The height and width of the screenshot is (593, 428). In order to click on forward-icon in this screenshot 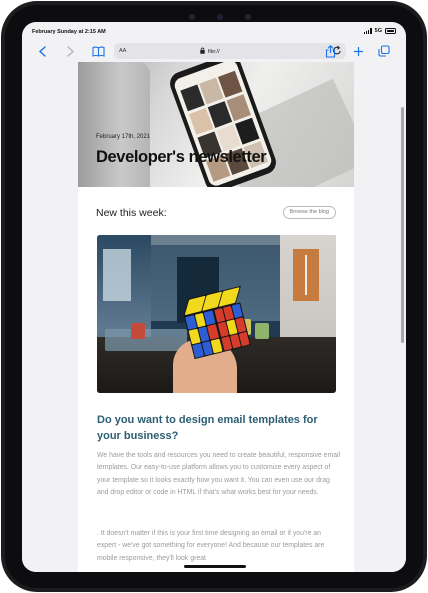, I will do `click(70, 51)`.